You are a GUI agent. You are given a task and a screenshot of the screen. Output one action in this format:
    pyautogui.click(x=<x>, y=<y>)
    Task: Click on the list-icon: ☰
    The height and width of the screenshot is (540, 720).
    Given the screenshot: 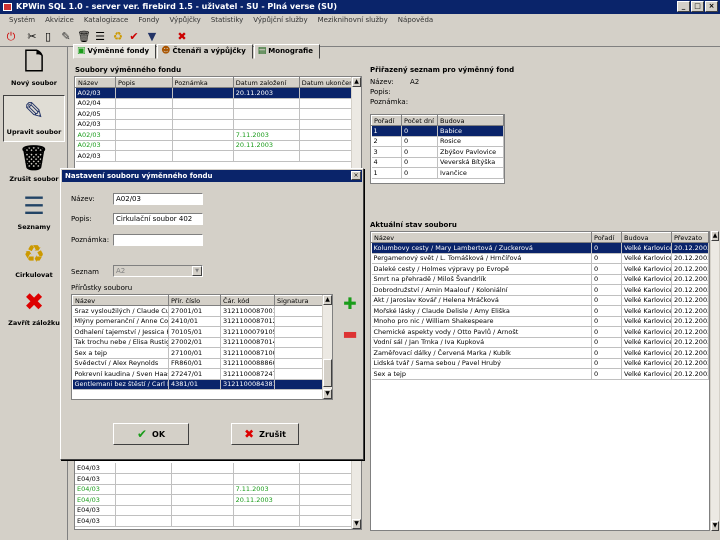 What is the action you would take?
    pyautogui.click(x=100, y=37)
    